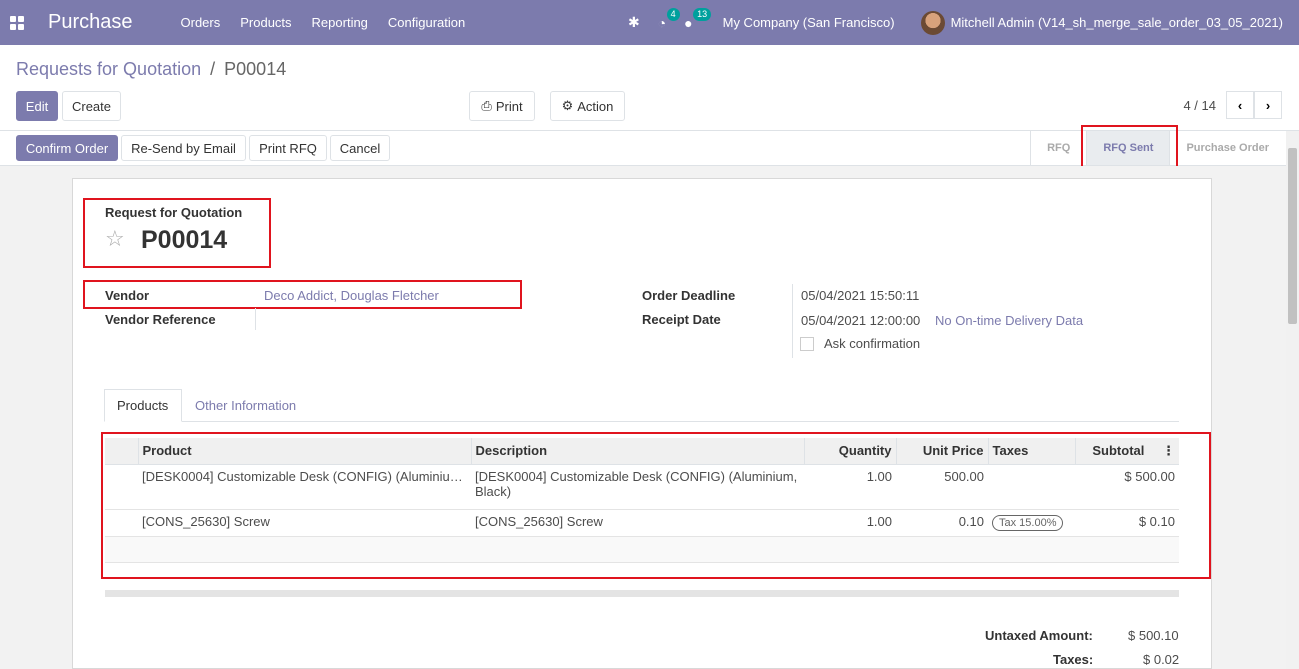 Image resolution: width=1299 pixels, height=669 pixels. Describe the element at coordinates (1009, 320) in the screenshot. I see `on-time-delivery-link: No On-time Delivery Data` at that location.